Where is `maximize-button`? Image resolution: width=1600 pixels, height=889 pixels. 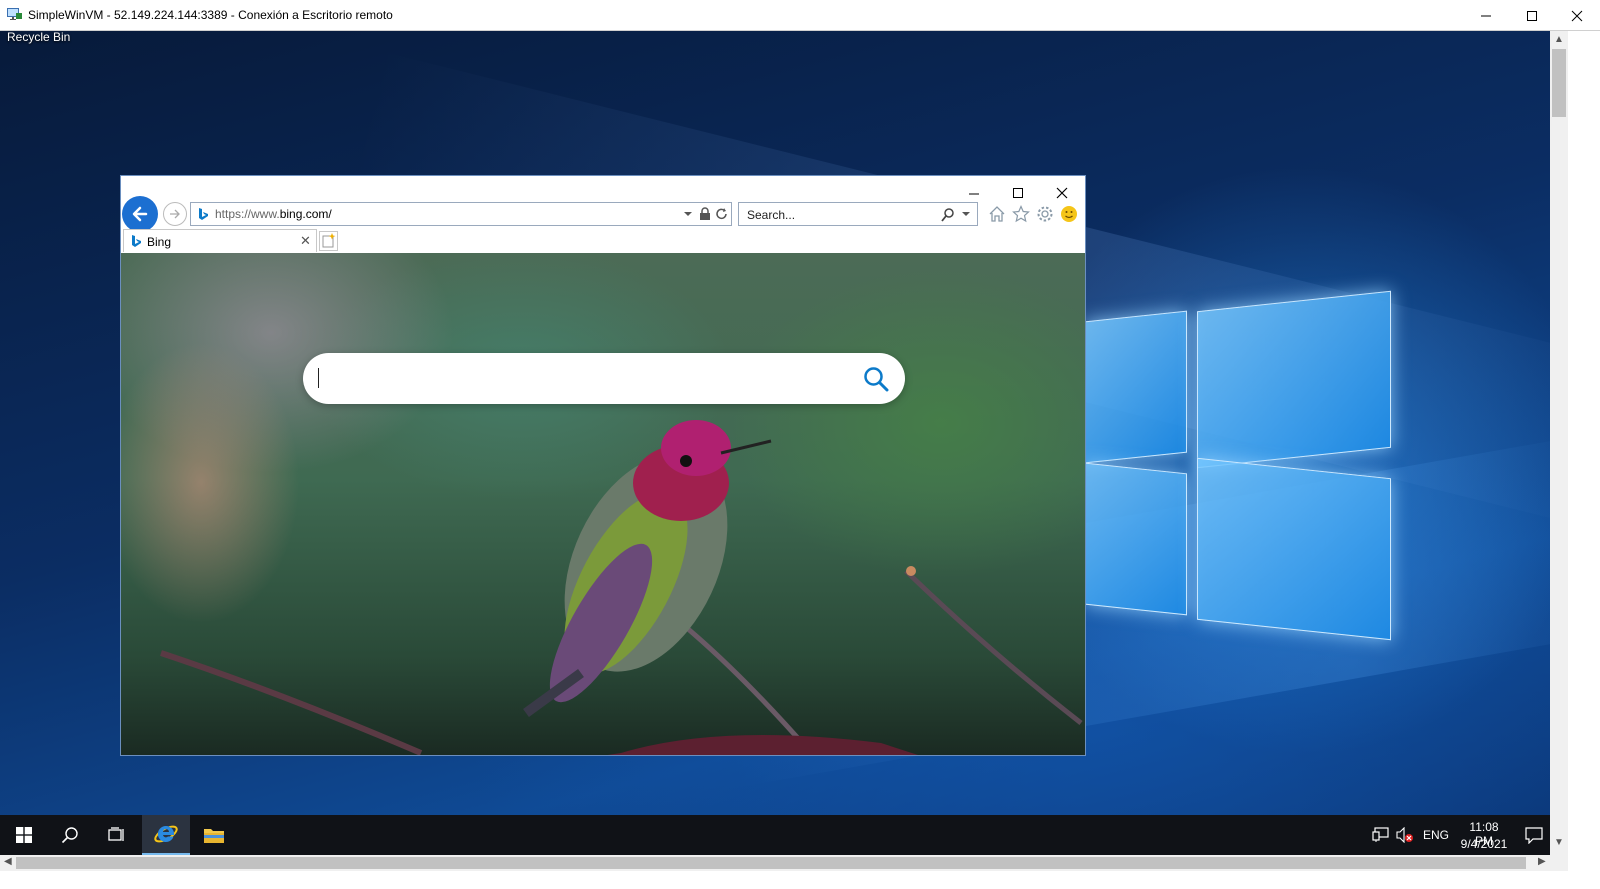
maximize-button is located at coordinates (1532, 15).